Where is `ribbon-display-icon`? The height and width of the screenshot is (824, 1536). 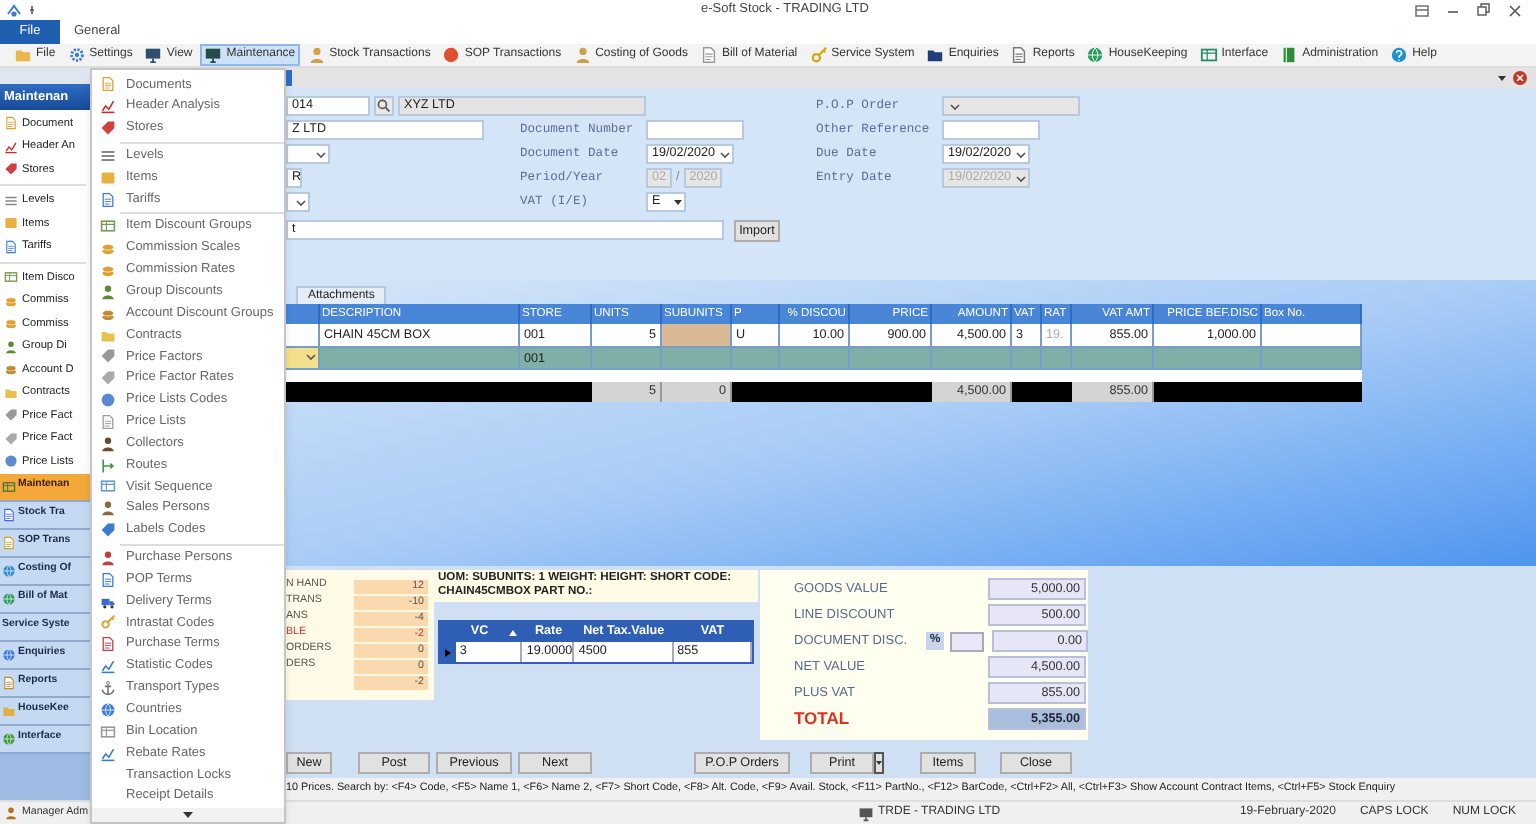
ribbon-display-icon is located at coordinates (1422, 10).